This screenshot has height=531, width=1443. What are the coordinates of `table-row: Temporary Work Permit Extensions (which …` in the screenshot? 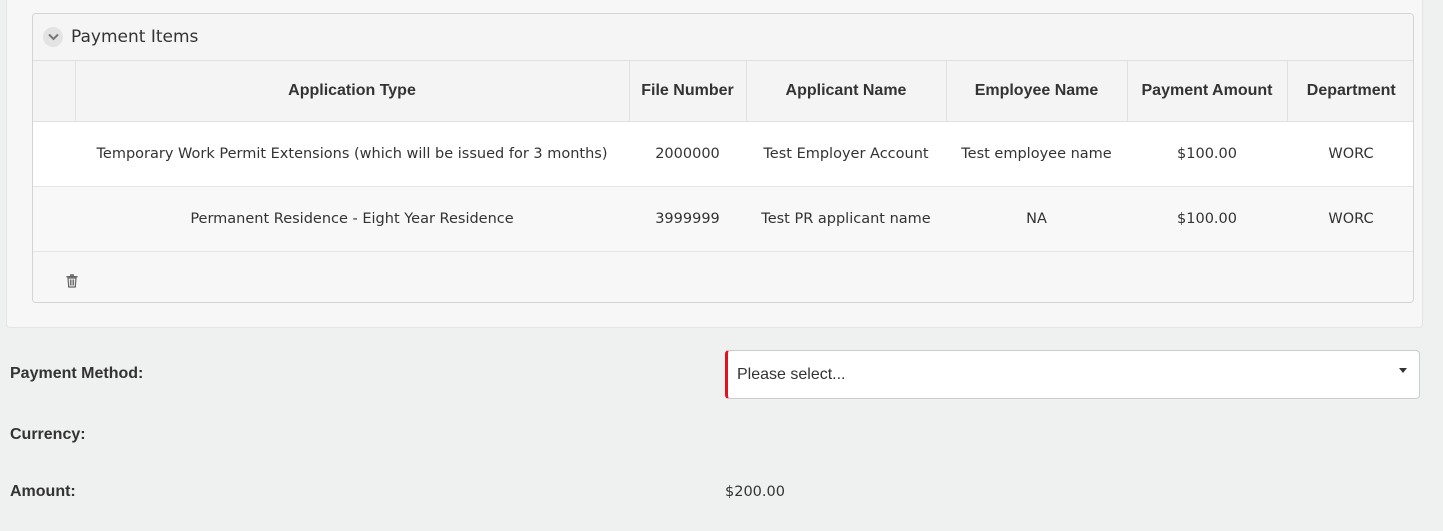 It's located at (723, 154).